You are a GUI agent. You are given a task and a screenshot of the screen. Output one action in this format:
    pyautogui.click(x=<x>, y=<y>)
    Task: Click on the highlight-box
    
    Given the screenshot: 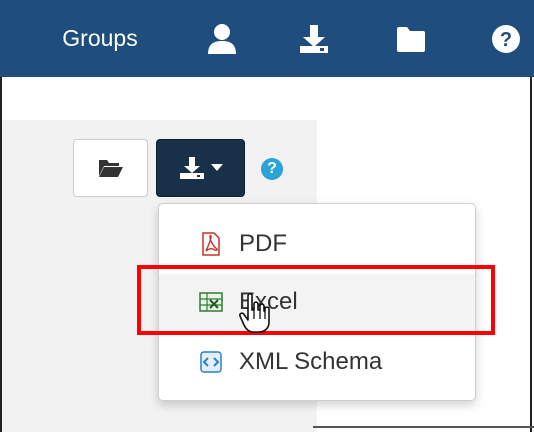 What is the action you would take?
    pyautogui.click(x=316, y=300)
    